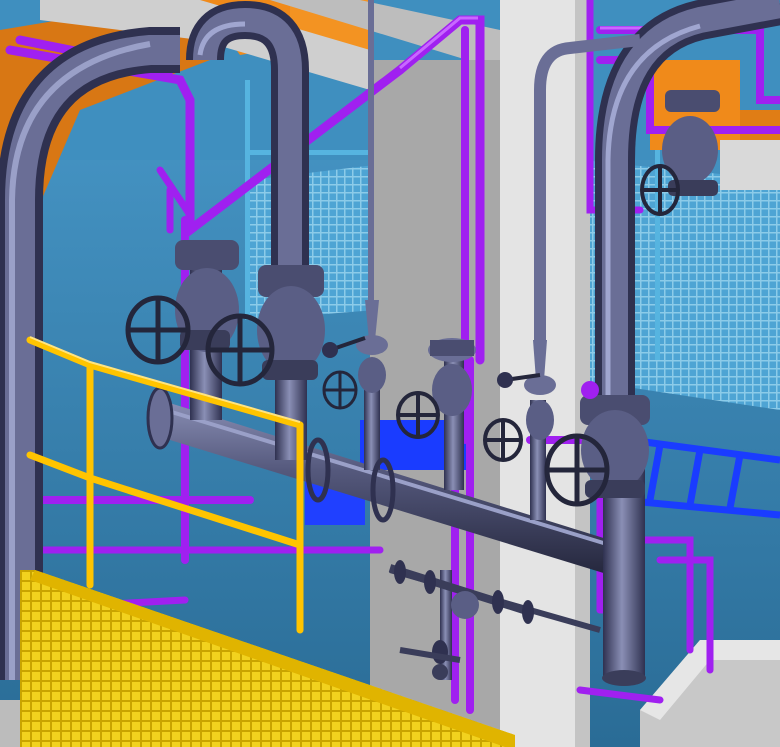  What do you see at coordinates (750, 165) in the screenshot?
I see `concrete-slab-right-top` at bounding box center [750, 165].